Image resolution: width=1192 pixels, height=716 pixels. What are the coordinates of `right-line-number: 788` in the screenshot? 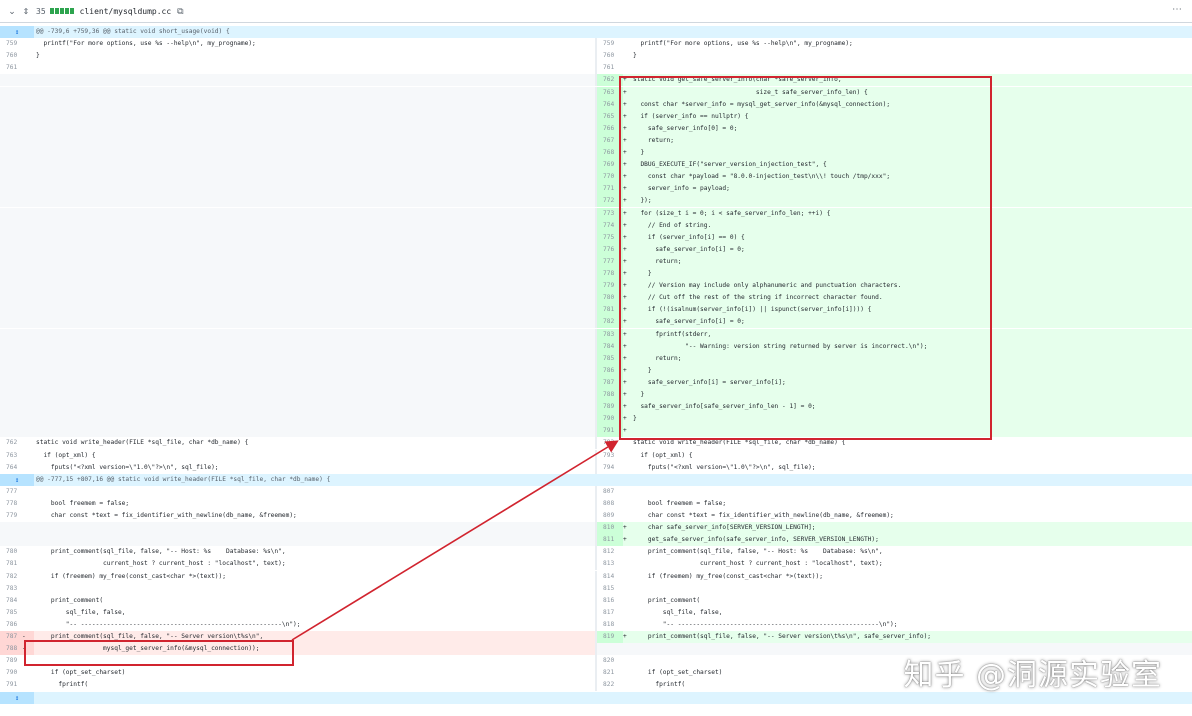 It's located at (610, 395).